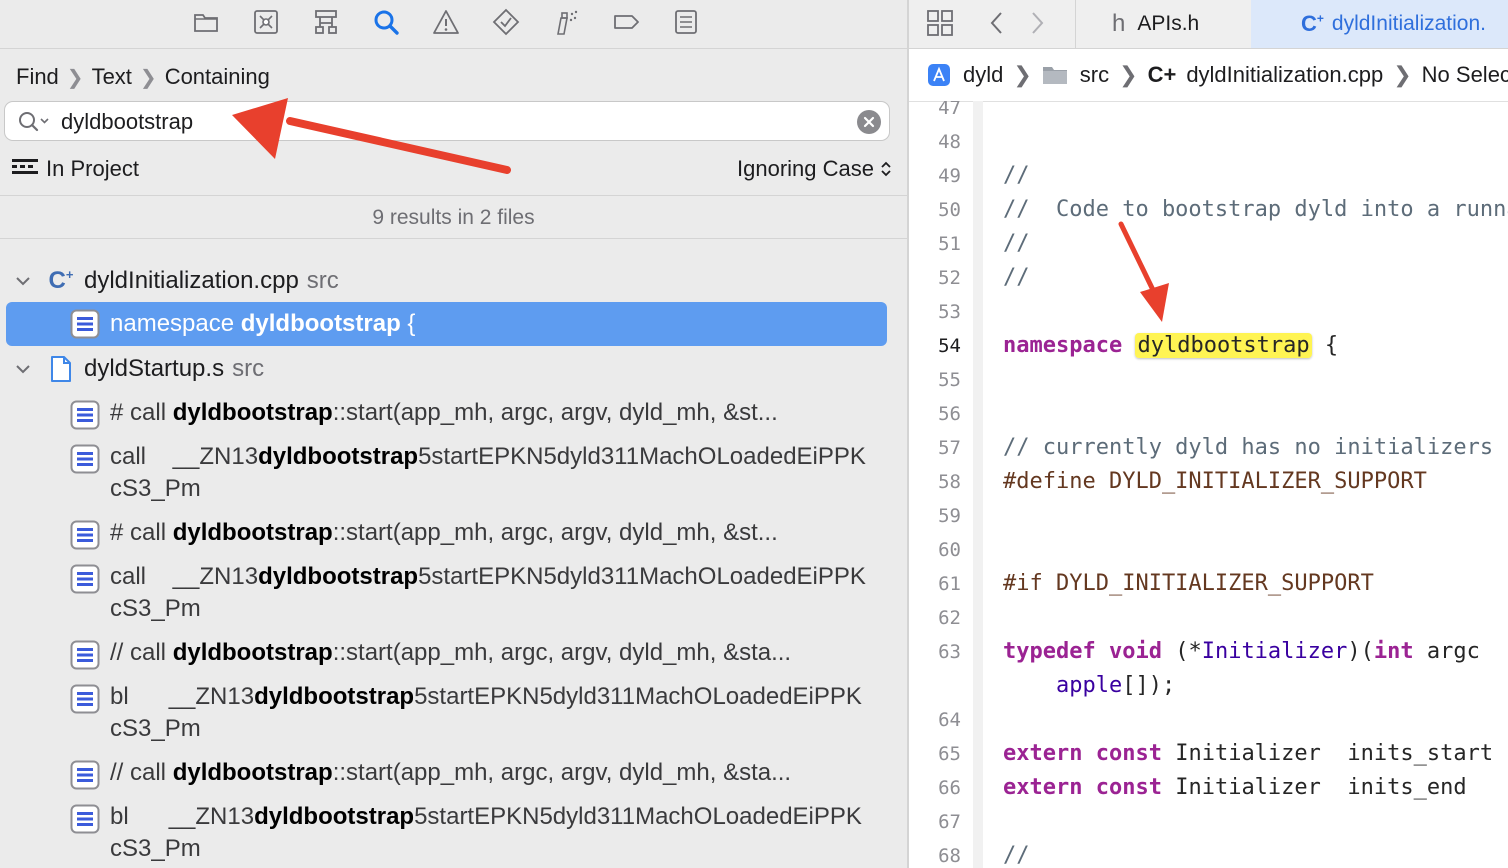 This screenshot has width=1508, height=868. What do you see at coordinates (1248, 753) in the screenshot?
I see `code-line: extern const Initializer inits_start` at bounding box center [1248, 753].